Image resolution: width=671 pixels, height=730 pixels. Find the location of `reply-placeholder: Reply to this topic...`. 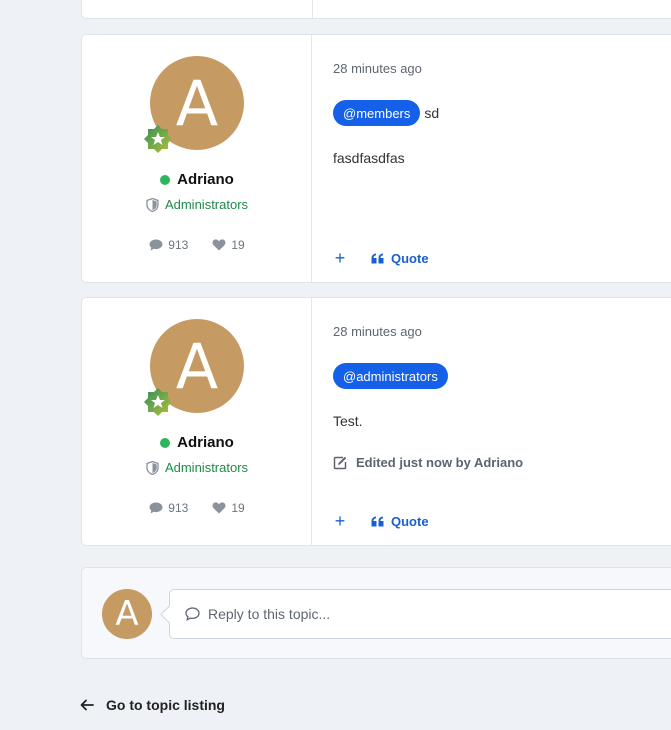

reply-placeholder: Reply to this topic... is located at coordinates (269, 614).